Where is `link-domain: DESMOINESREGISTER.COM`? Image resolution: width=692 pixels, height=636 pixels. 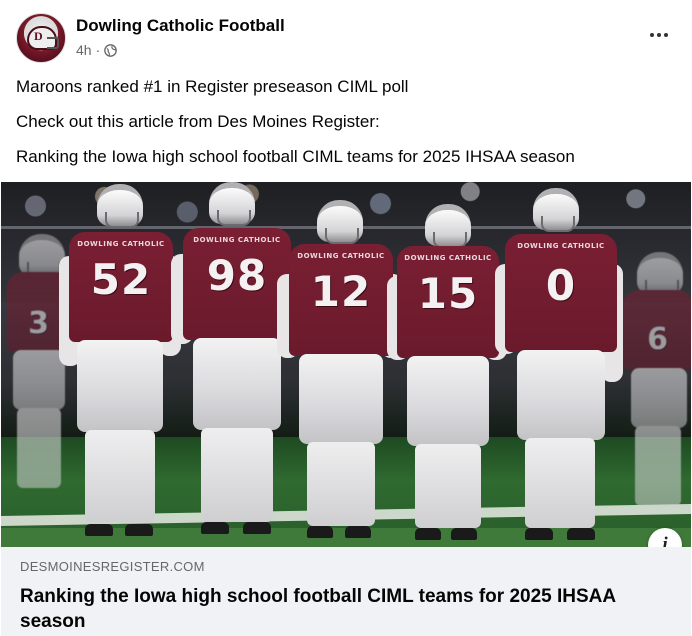 link-domain: DESMOINESREGISTER.COM is located at coordinates (112, 566).